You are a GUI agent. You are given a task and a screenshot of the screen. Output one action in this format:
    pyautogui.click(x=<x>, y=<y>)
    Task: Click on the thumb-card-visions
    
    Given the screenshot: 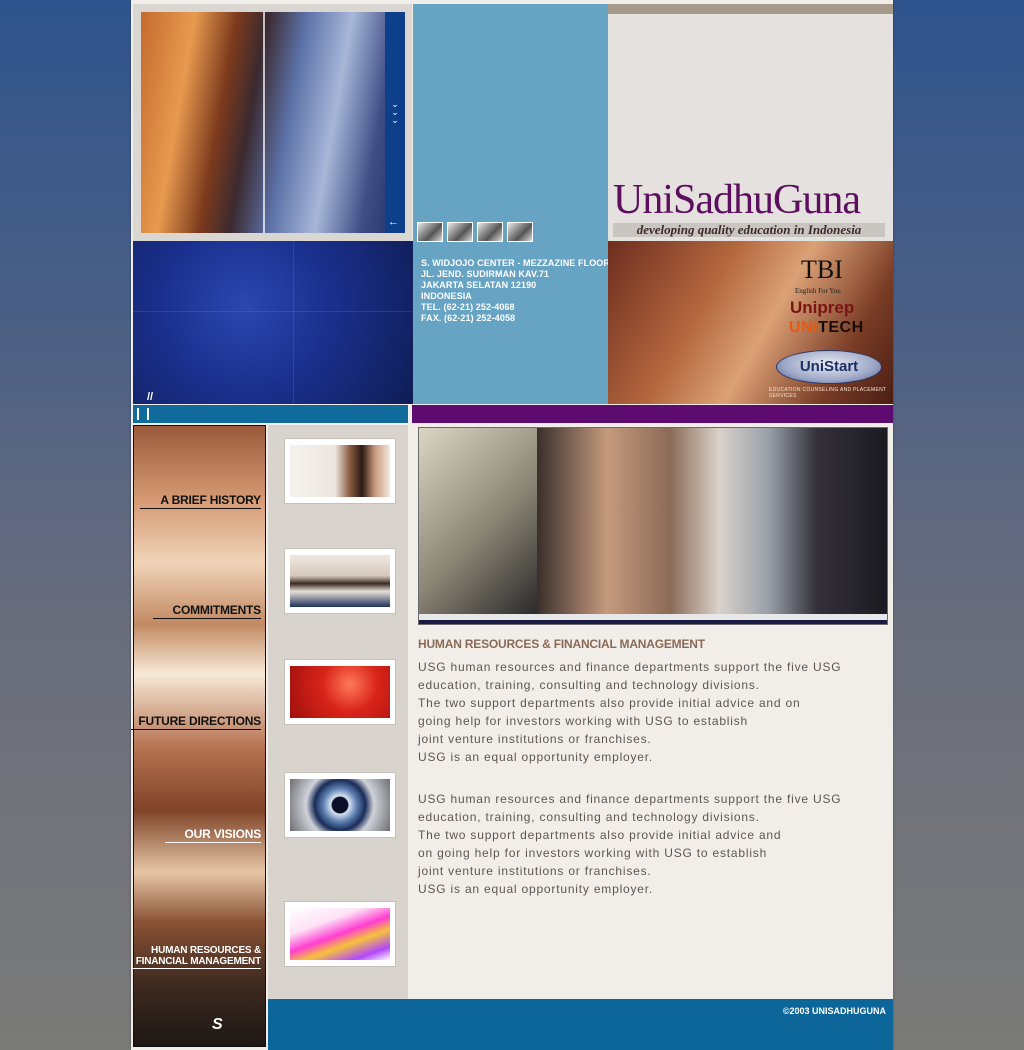 What is the action you would take?
    pyautogui.click(x=340, y=805)
    